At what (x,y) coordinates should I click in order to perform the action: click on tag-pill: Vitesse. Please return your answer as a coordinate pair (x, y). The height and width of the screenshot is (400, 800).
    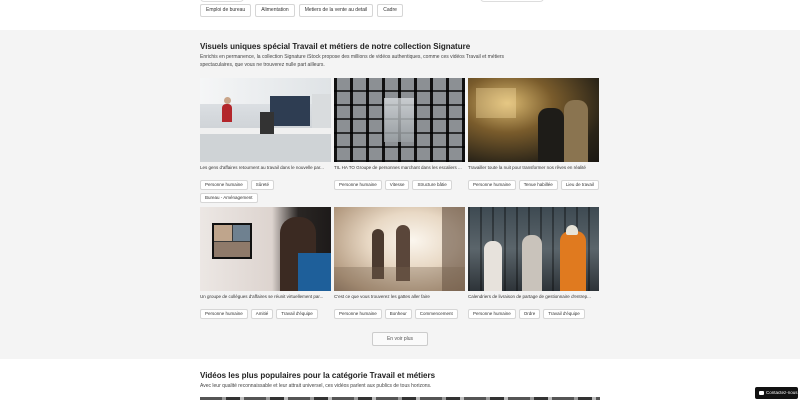
    Looking at the image, I should click on (397, 185).